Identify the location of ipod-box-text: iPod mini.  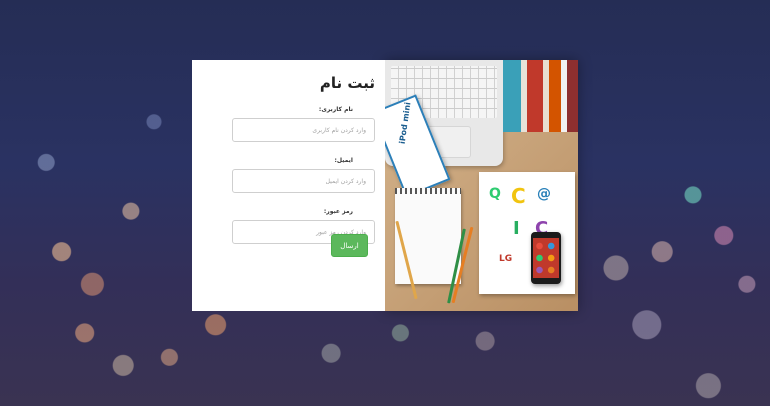
(405, 123).